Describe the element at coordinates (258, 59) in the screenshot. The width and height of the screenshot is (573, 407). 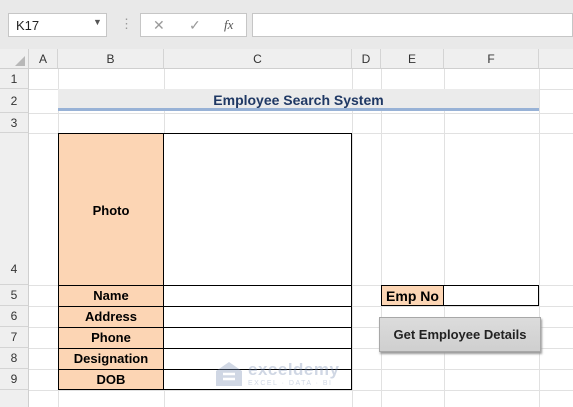
I see `column-header-c: C` at that location.